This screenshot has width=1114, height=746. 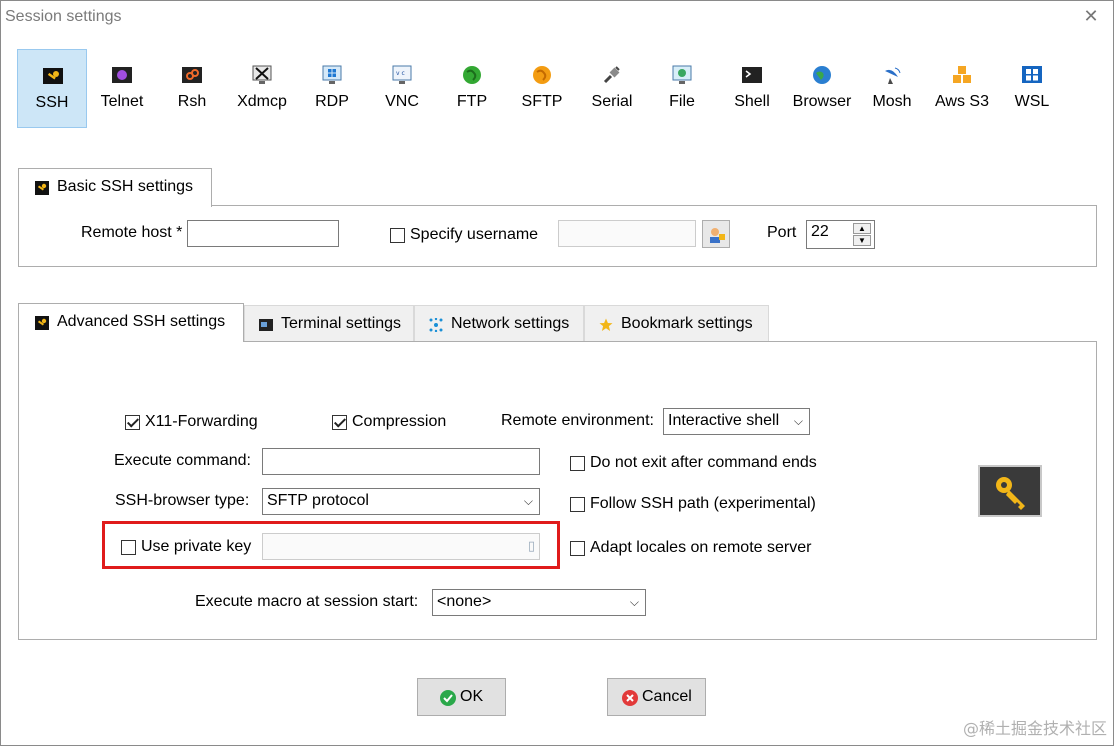 What do you see at coordinates (1032, 74) in the screenshot?
I see `wsl-windows-icon` at bounding box center [1032, 74].